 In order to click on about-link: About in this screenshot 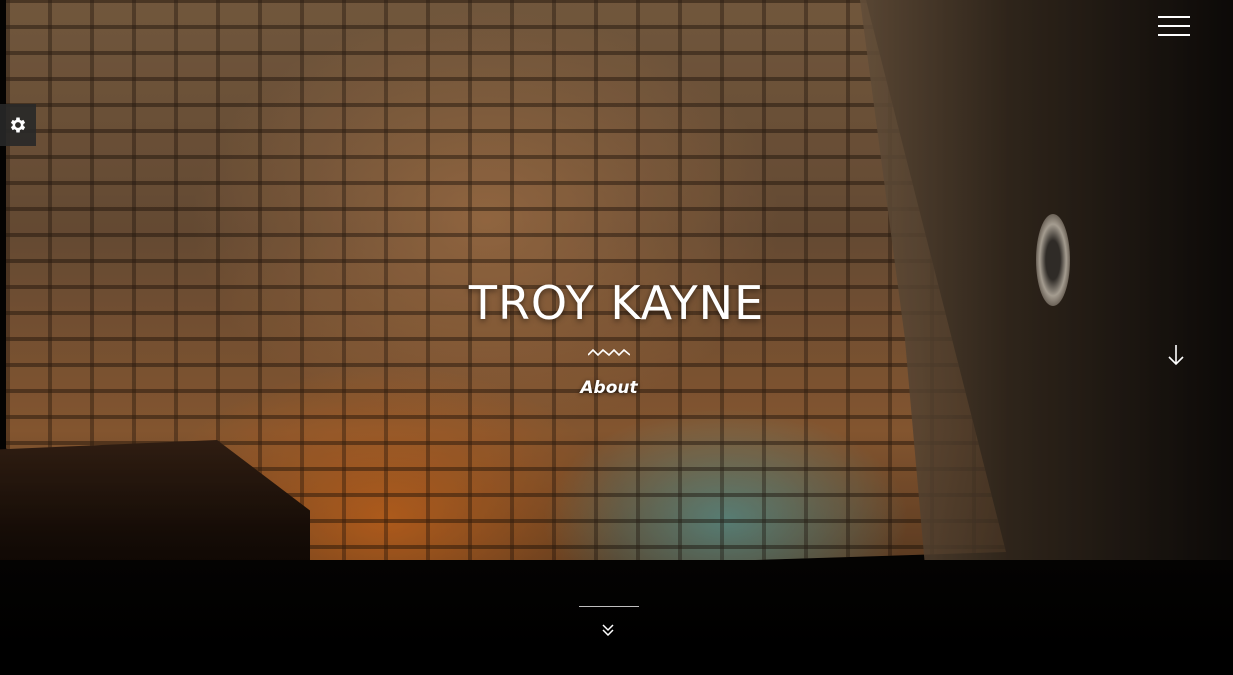, I will do `click(609, 388)`.